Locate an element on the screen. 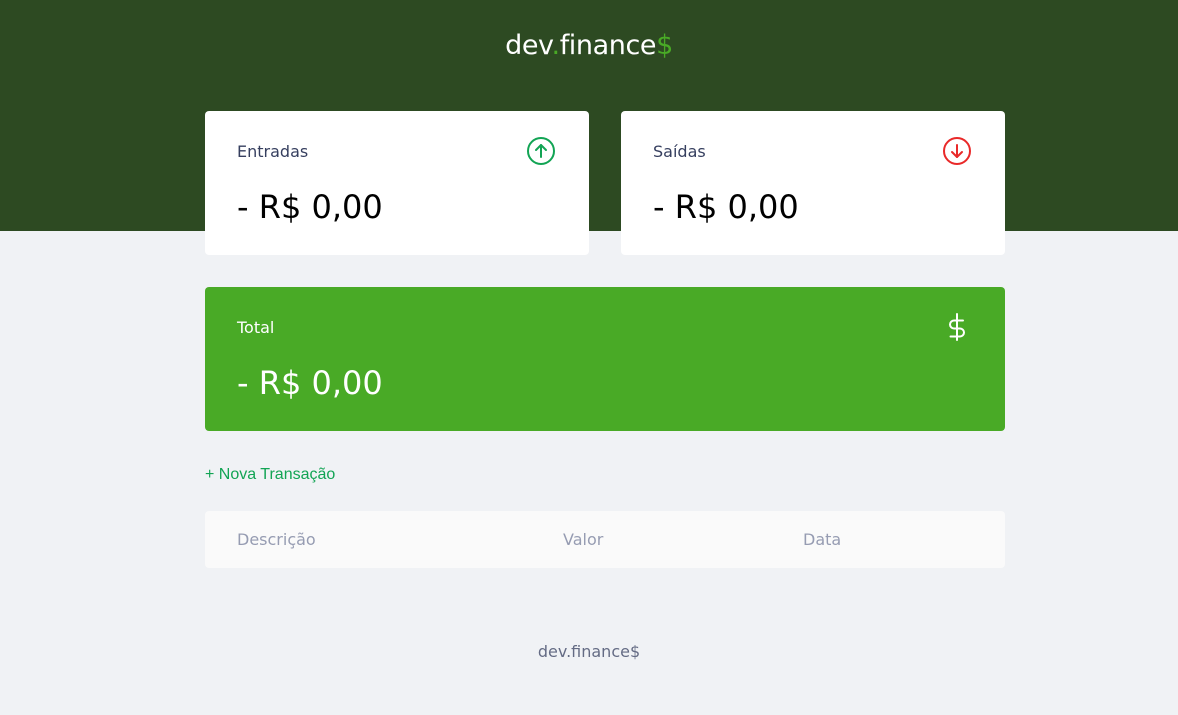 The height and width of the screenshot is (715, 1178). income-label: Entradas is located at coordinates (273, 151).